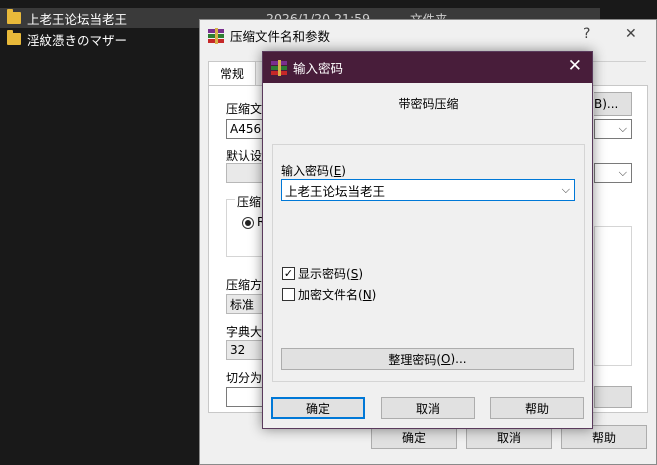  I want to click on update-mode-dropdown: ⌵, so click(613, 173).